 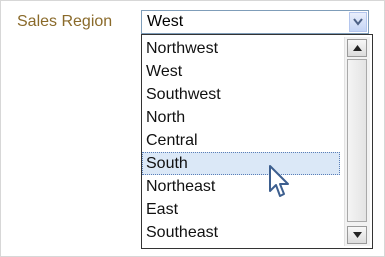 I want to click on chevron-down-icon, so click(x=358, y=22).